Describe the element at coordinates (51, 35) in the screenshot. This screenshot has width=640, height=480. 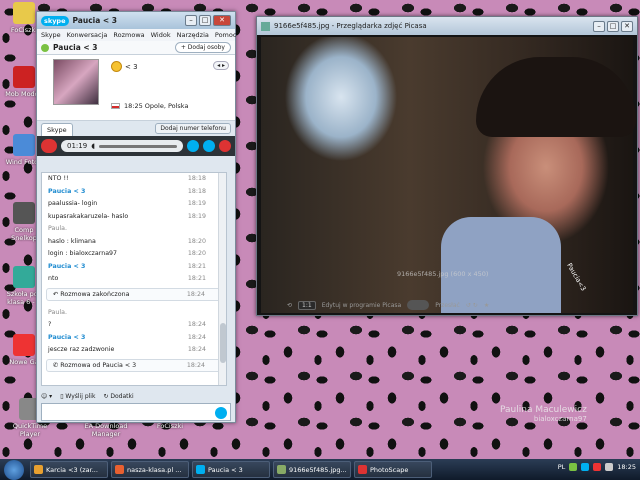
I see `menu-skype: Skype` at that location.